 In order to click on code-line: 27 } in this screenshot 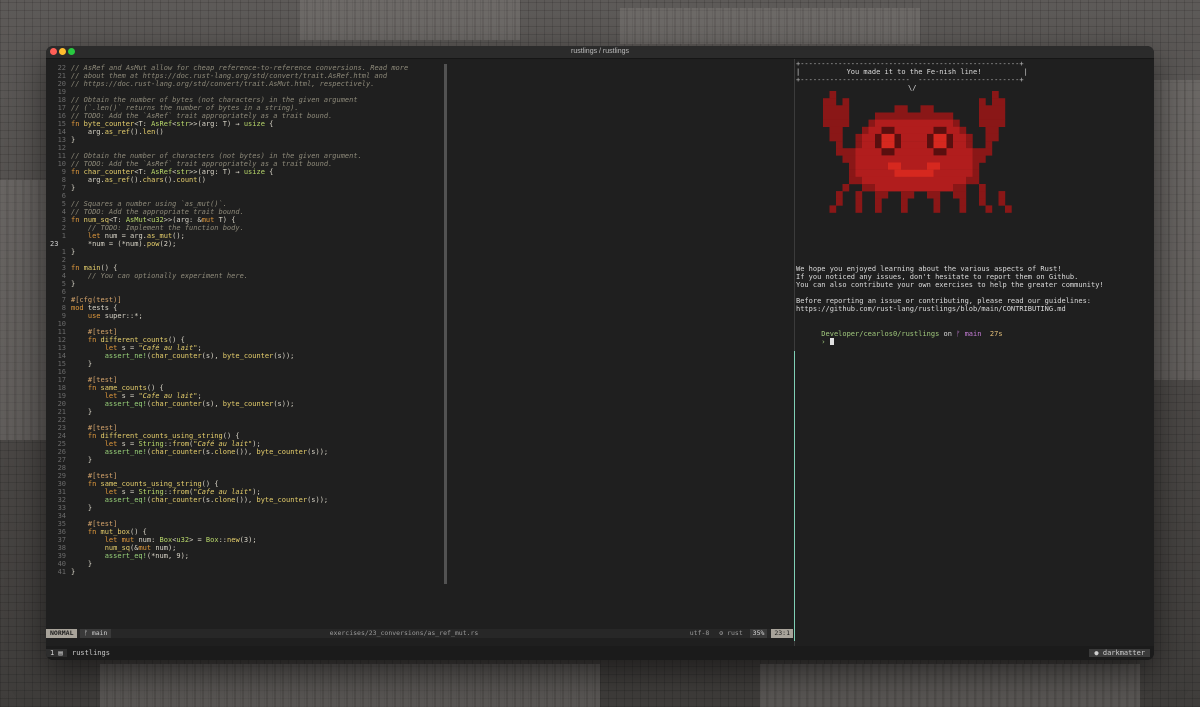, I will do `click(69, 460)`.